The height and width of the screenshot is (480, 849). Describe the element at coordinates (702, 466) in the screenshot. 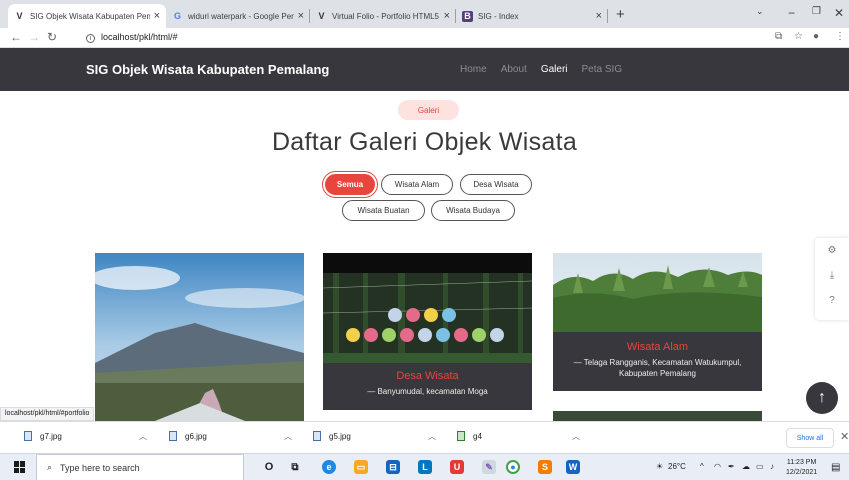

I see `tray-chevron-up-icon: ^` at that location.